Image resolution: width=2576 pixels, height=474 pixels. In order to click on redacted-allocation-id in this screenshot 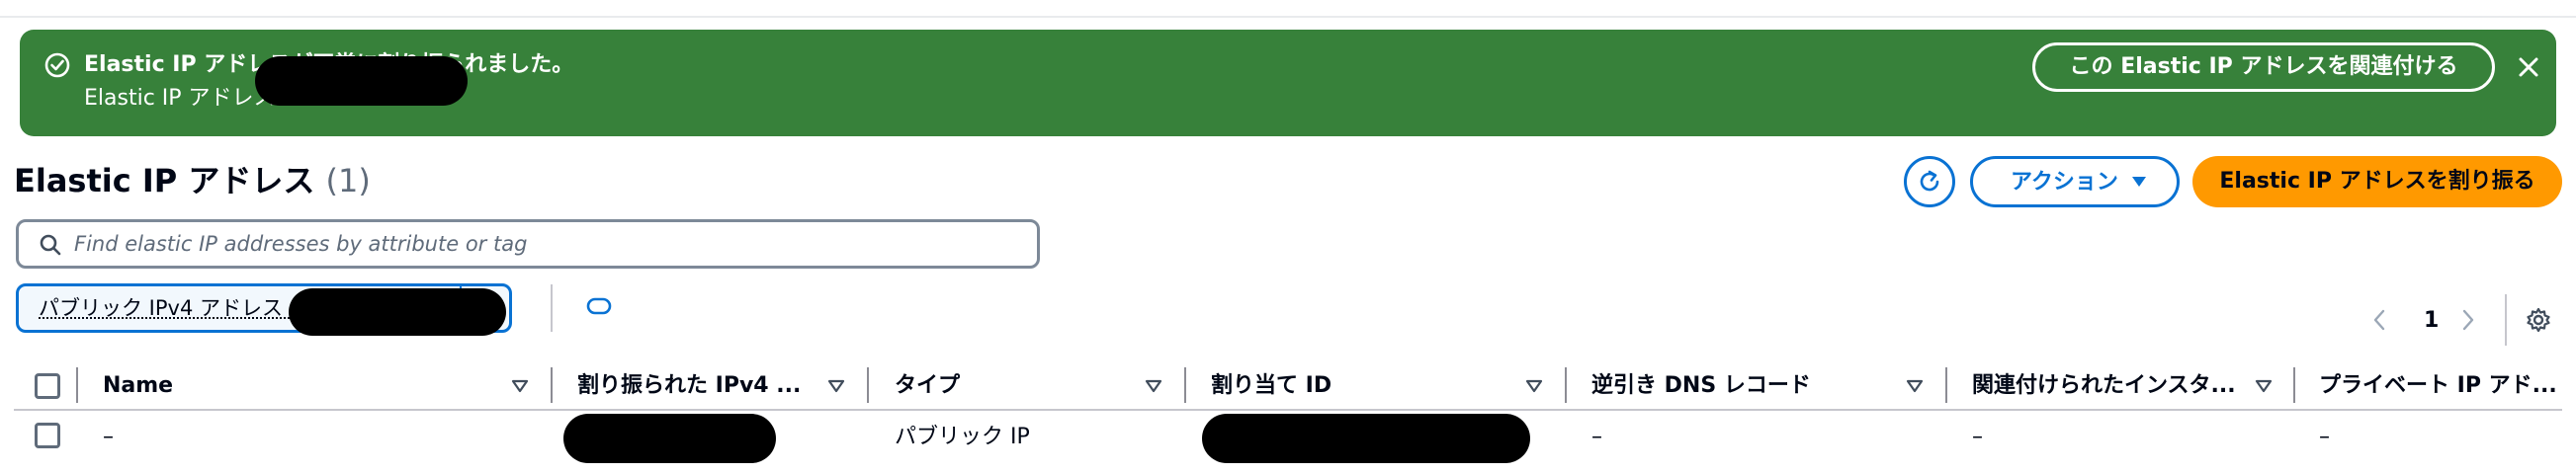, I will do `click(1366, 439)`.